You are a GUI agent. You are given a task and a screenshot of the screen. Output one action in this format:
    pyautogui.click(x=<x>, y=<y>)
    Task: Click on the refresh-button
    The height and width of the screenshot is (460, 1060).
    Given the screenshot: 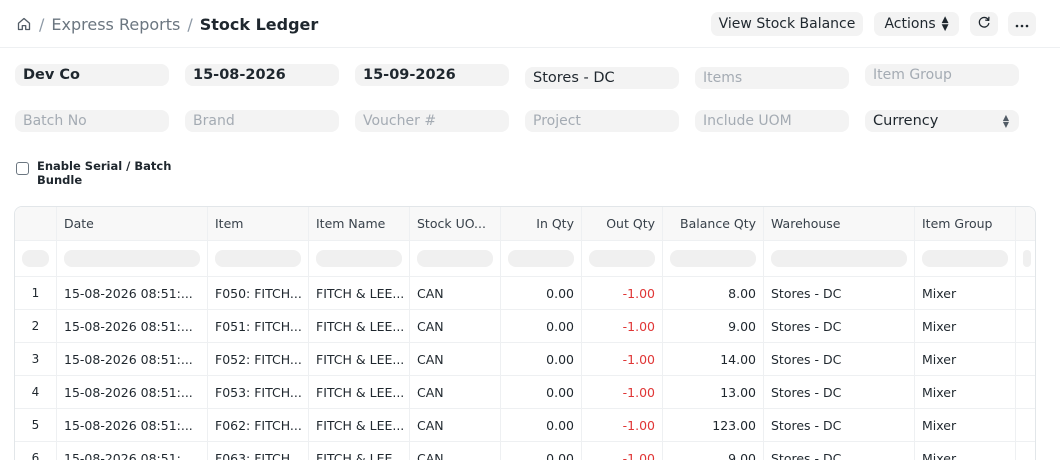 What is the action you would take?
    pyautogui.click(x=984, y=24)
    